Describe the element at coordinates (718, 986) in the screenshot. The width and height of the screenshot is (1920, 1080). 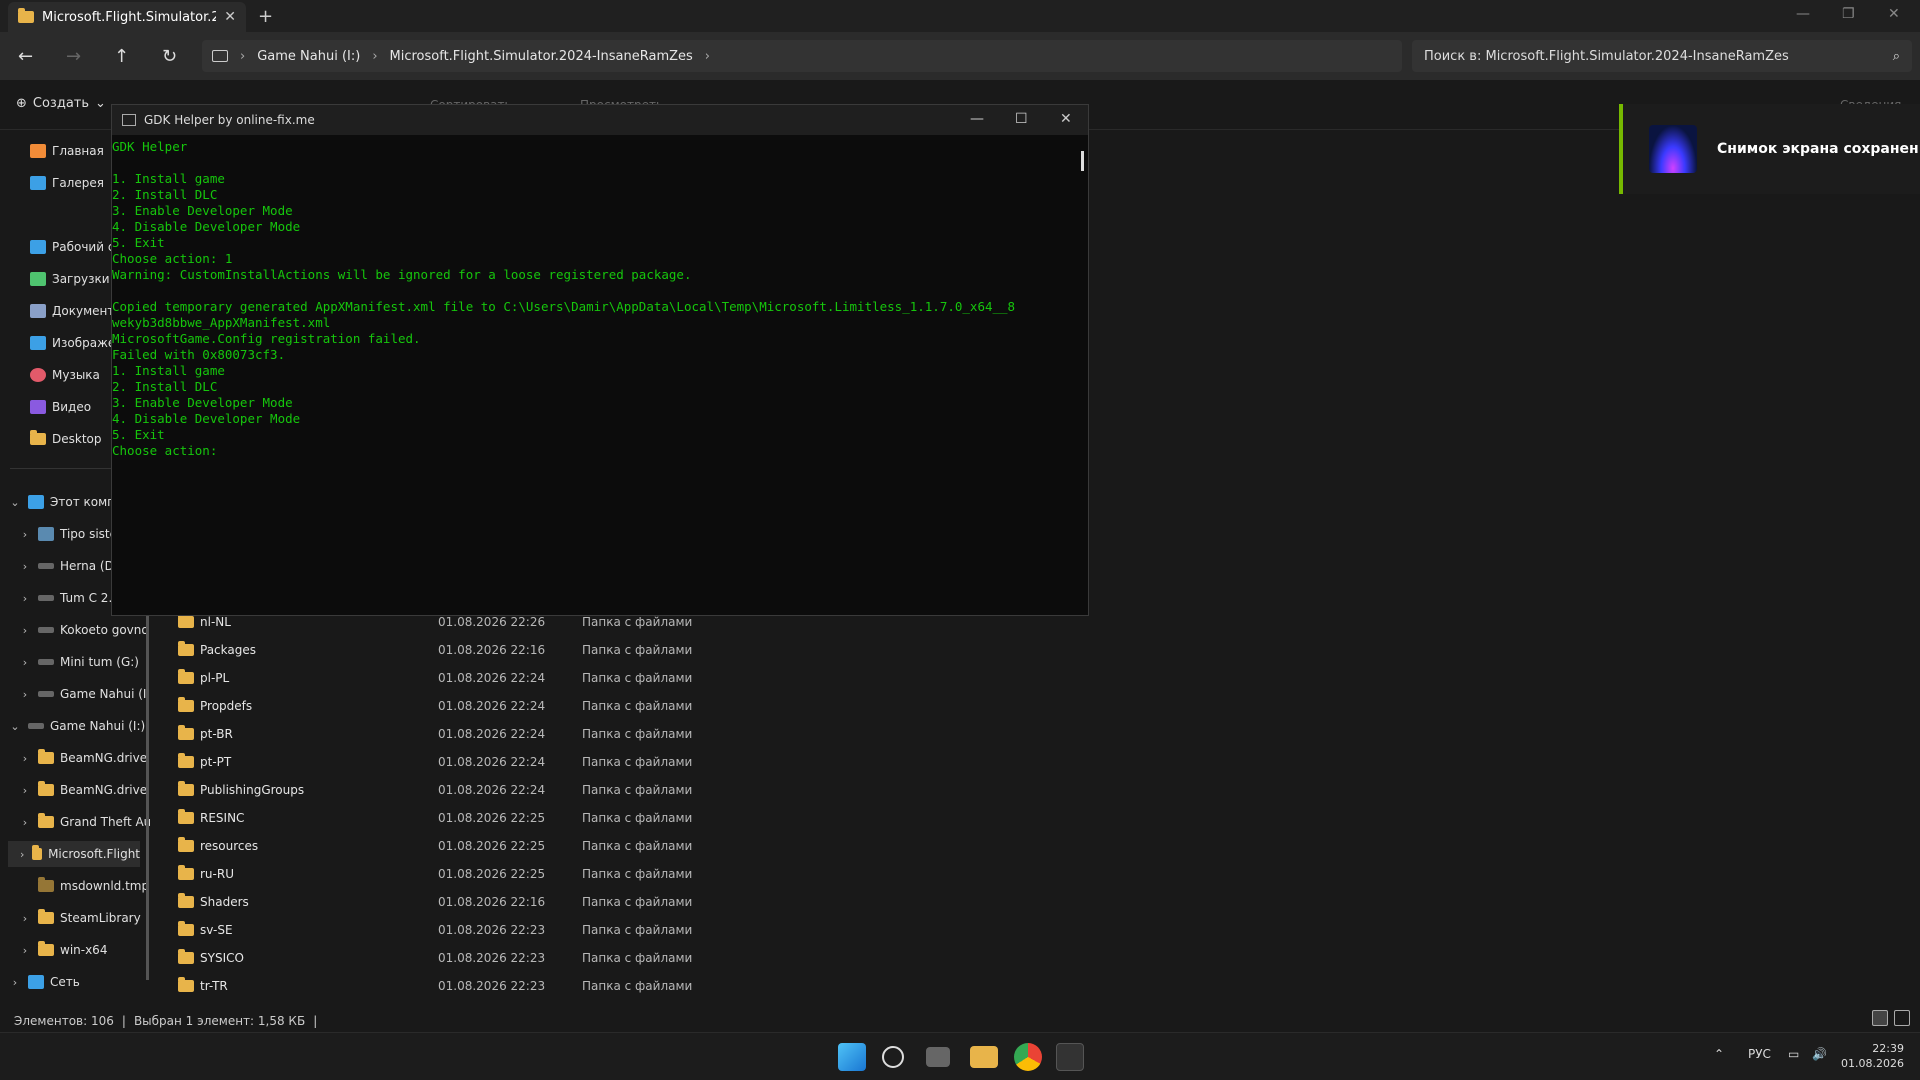
I see `list-item: tr-TR 01.08.2026 22:23 Папка с файлами` at that location.